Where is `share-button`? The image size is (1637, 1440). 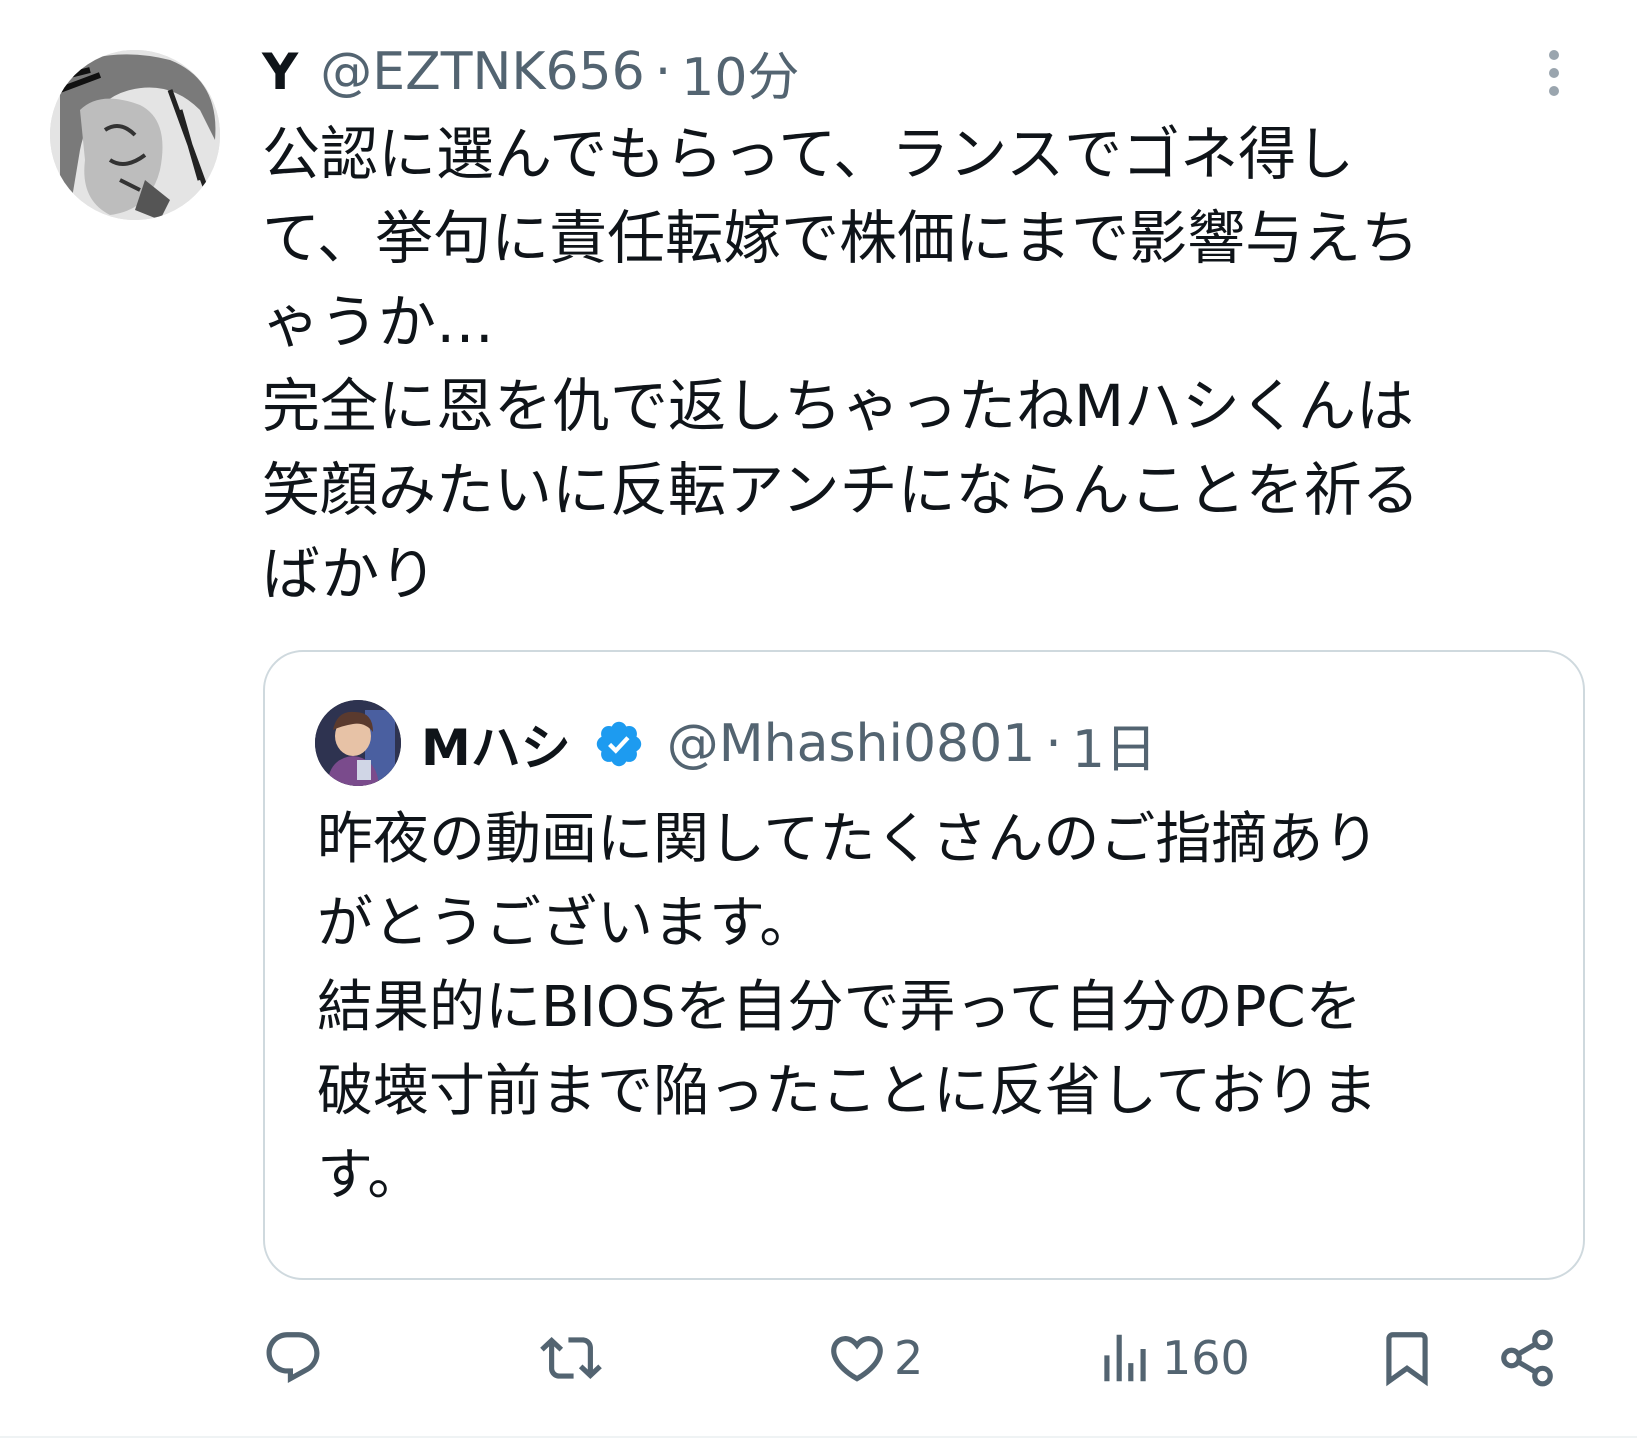 share-button is located at coordinates (1527, 1358).